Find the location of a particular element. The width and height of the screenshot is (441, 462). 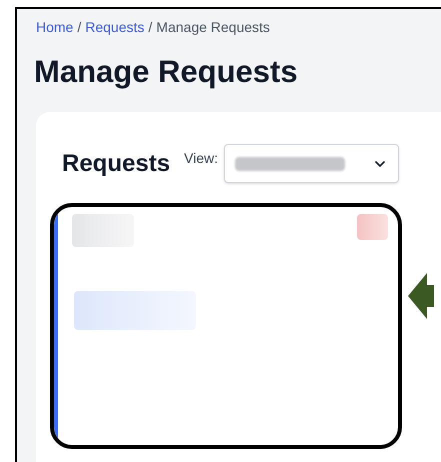

view-label: View: is located at coordinates (201, 158).